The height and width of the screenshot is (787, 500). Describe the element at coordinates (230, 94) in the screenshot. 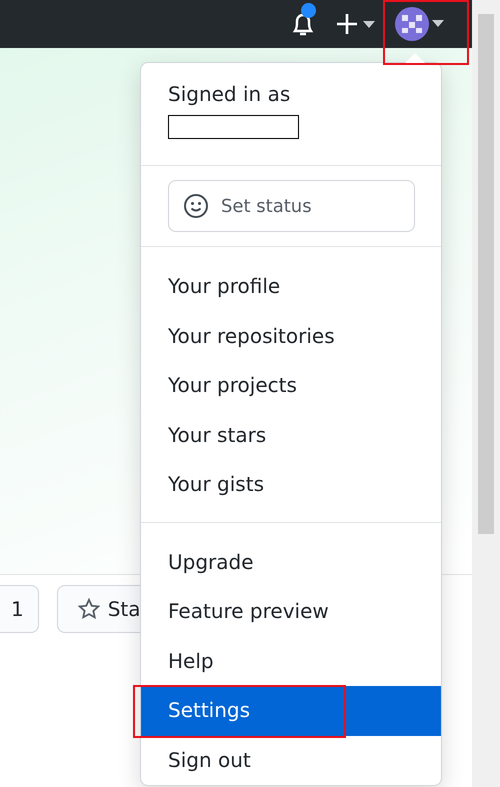

I see `signed-in-label: Signed in as` at that location.